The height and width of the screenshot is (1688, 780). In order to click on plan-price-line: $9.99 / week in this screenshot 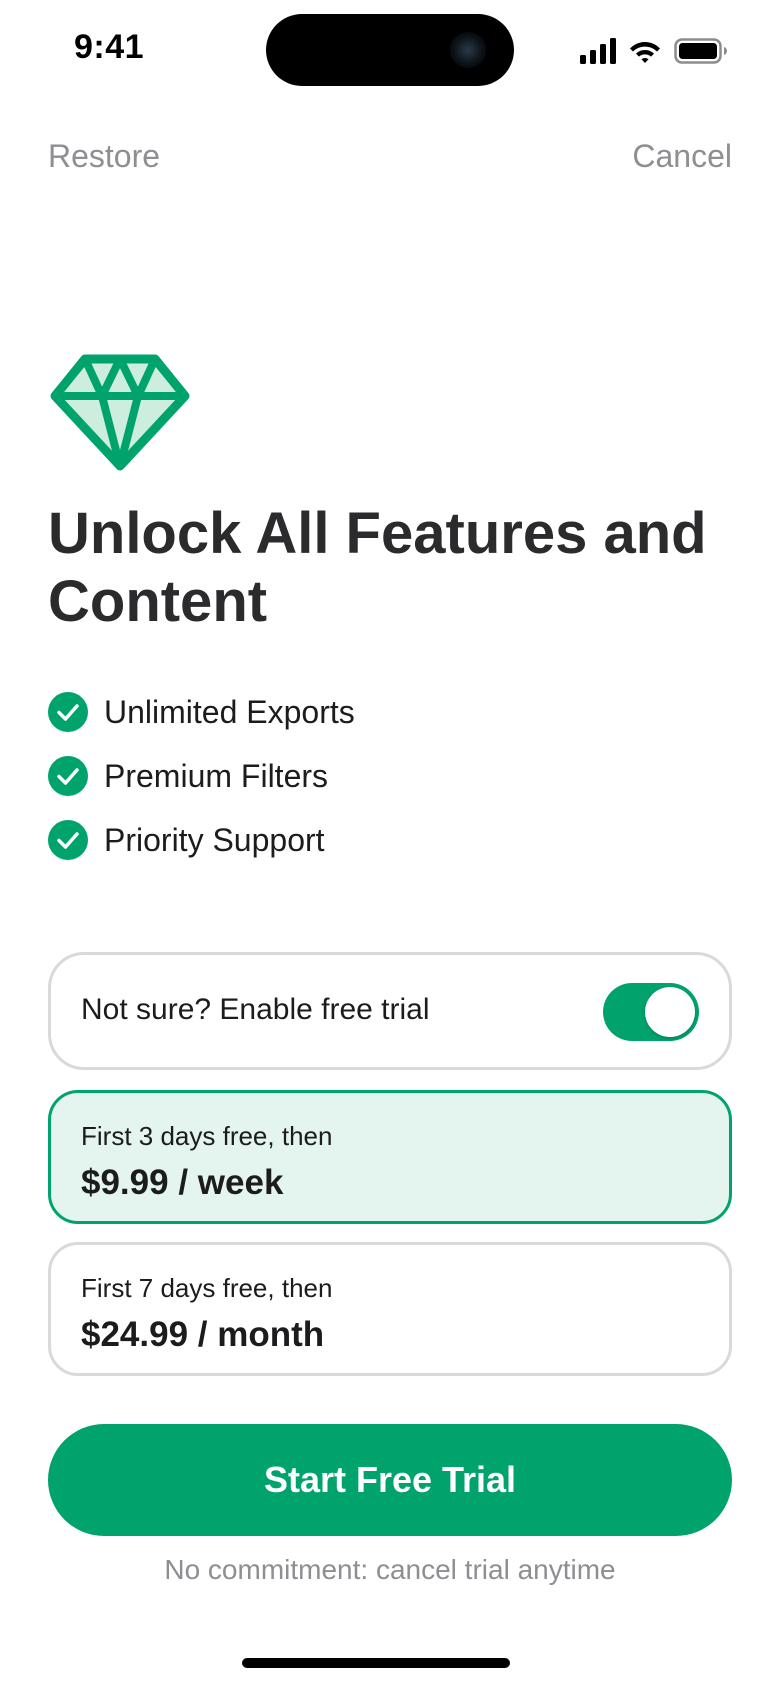, I will do `click(182, 1183)`.